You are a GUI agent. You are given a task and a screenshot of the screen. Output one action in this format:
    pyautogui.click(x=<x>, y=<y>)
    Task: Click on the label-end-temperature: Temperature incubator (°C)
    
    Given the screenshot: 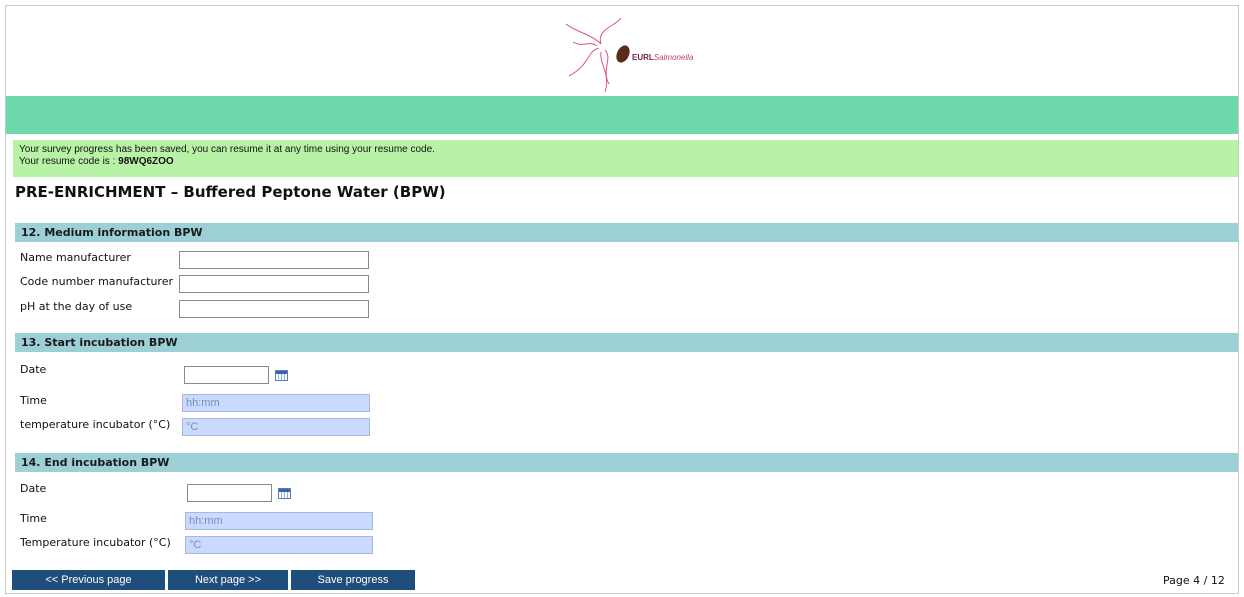 What is the action you would take?
    pyautogui.click(x=95, y=542)
    